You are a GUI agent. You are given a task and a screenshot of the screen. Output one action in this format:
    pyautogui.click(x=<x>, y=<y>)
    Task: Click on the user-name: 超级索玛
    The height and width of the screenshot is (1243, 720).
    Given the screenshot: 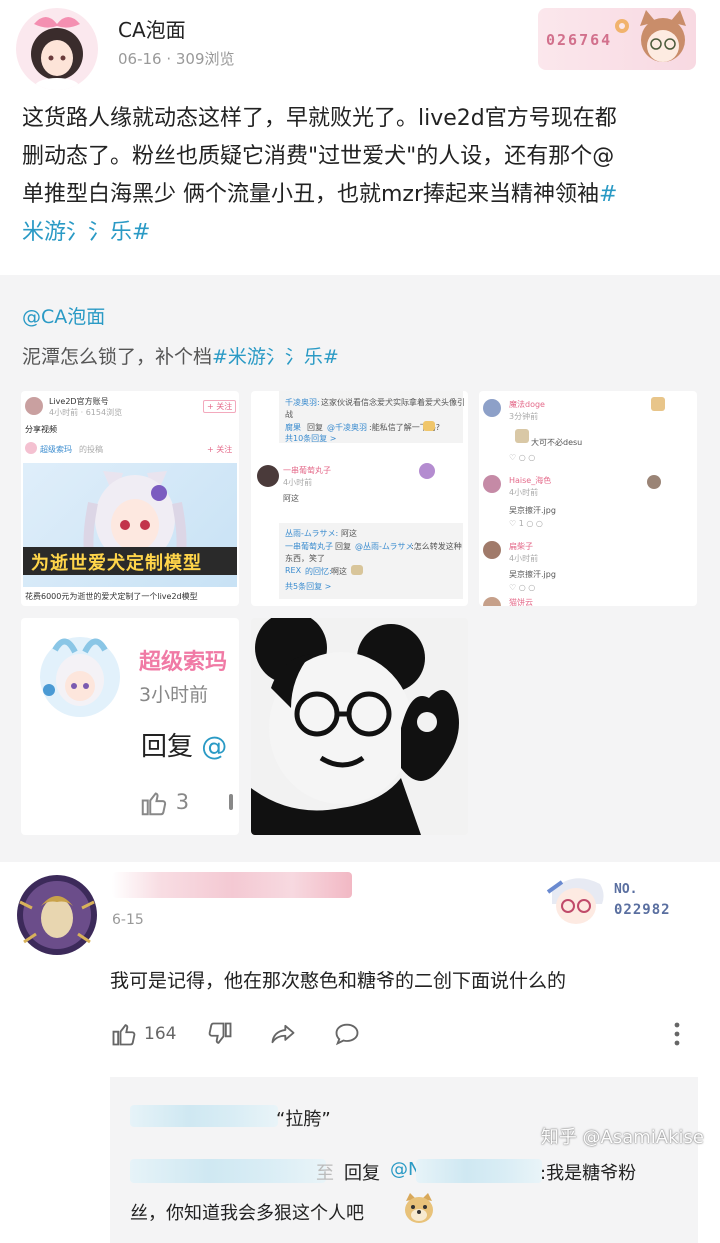 What is the action you would take?
    pyautogui.click(x=183, y=662)
    